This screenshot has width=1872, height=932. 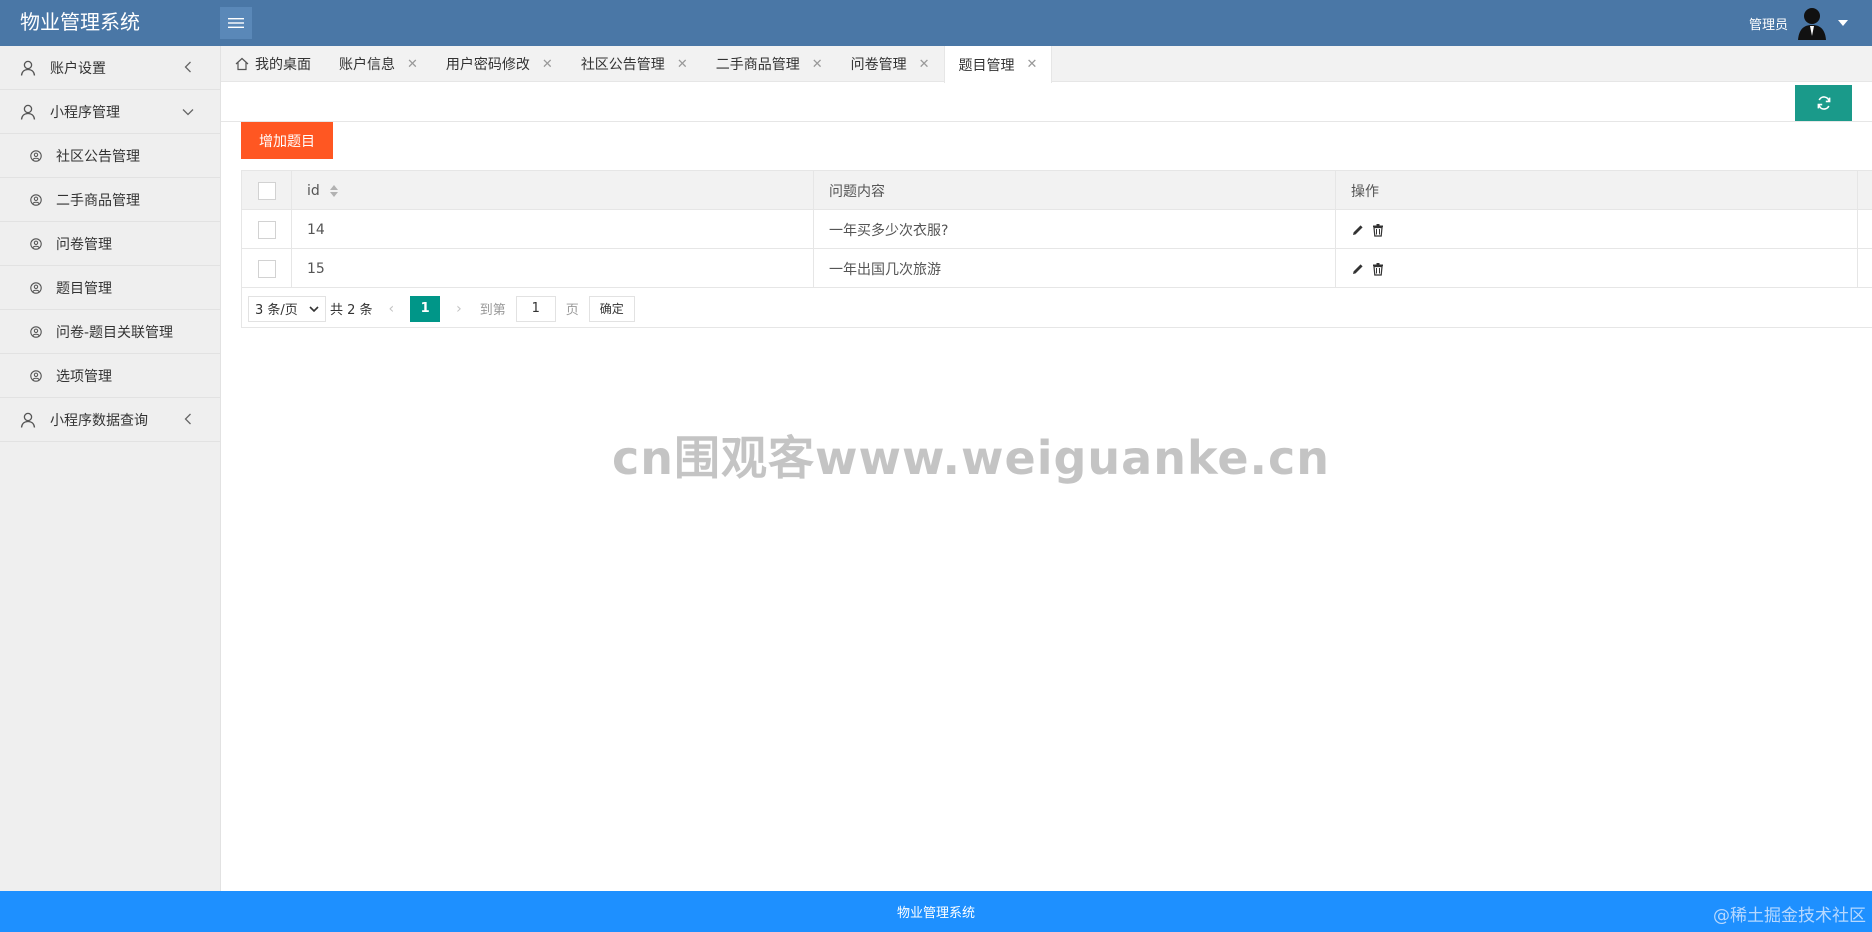 What do you see at coordinates (1597, 190) in the screenshot?
I see `column-header-actions: 操作` at bounding box center [1597, 190].